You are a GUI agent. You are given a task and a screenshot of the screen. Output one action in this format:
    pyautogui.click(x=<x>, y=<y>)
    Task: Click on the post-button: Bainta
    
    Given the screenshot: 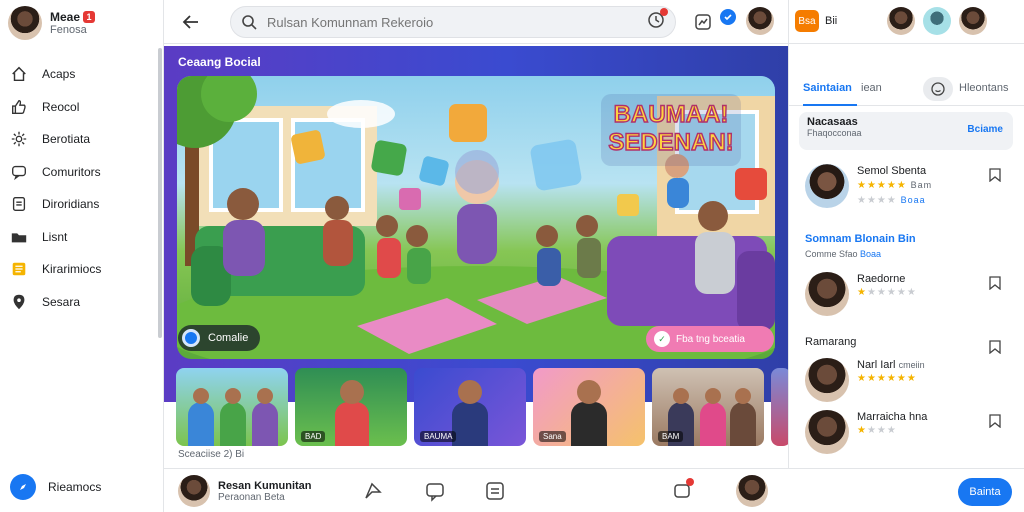 What is the action you would take?
    pyautogui.click(x=985, y=492)
    